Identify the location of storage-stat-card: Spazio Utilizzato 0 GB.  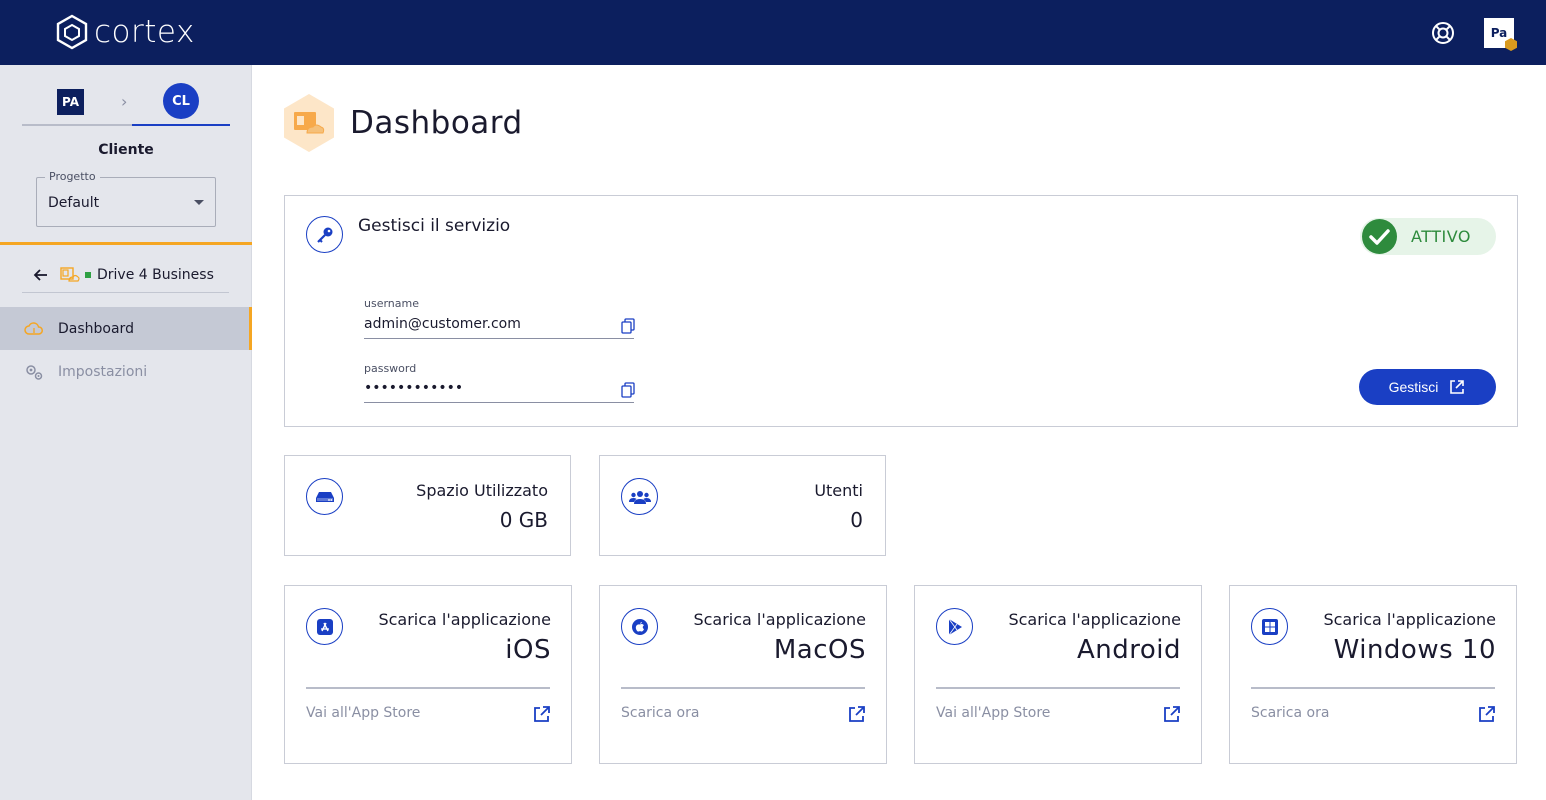
(427, 505).